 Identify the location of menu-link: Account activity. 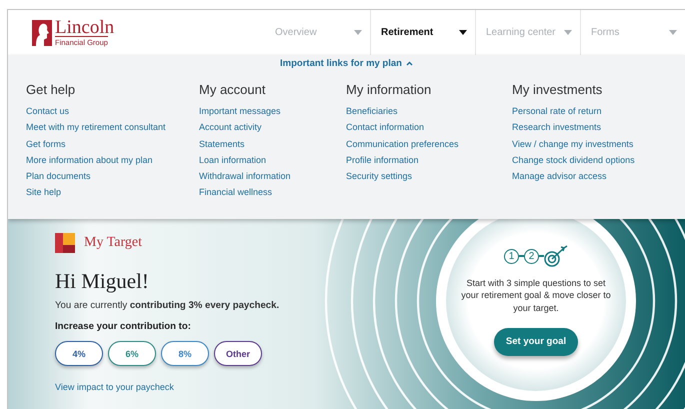
(230, 127).